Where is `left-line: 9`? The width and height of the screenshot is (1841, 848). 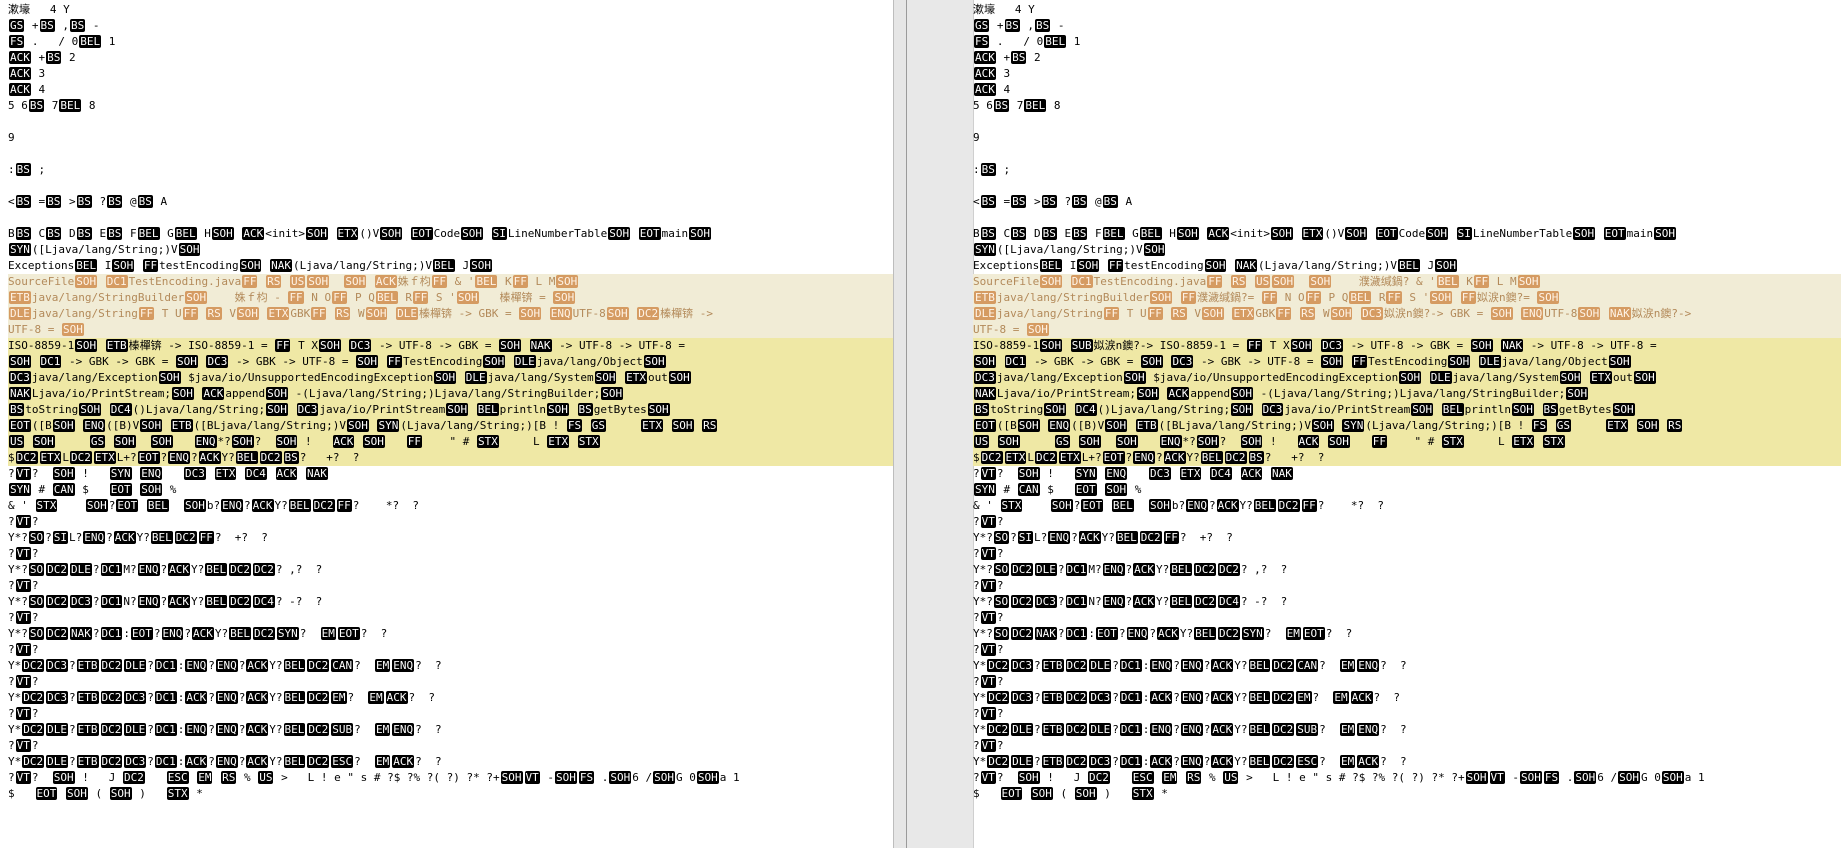 left-line: 9 is located at coordinates (450, 138).